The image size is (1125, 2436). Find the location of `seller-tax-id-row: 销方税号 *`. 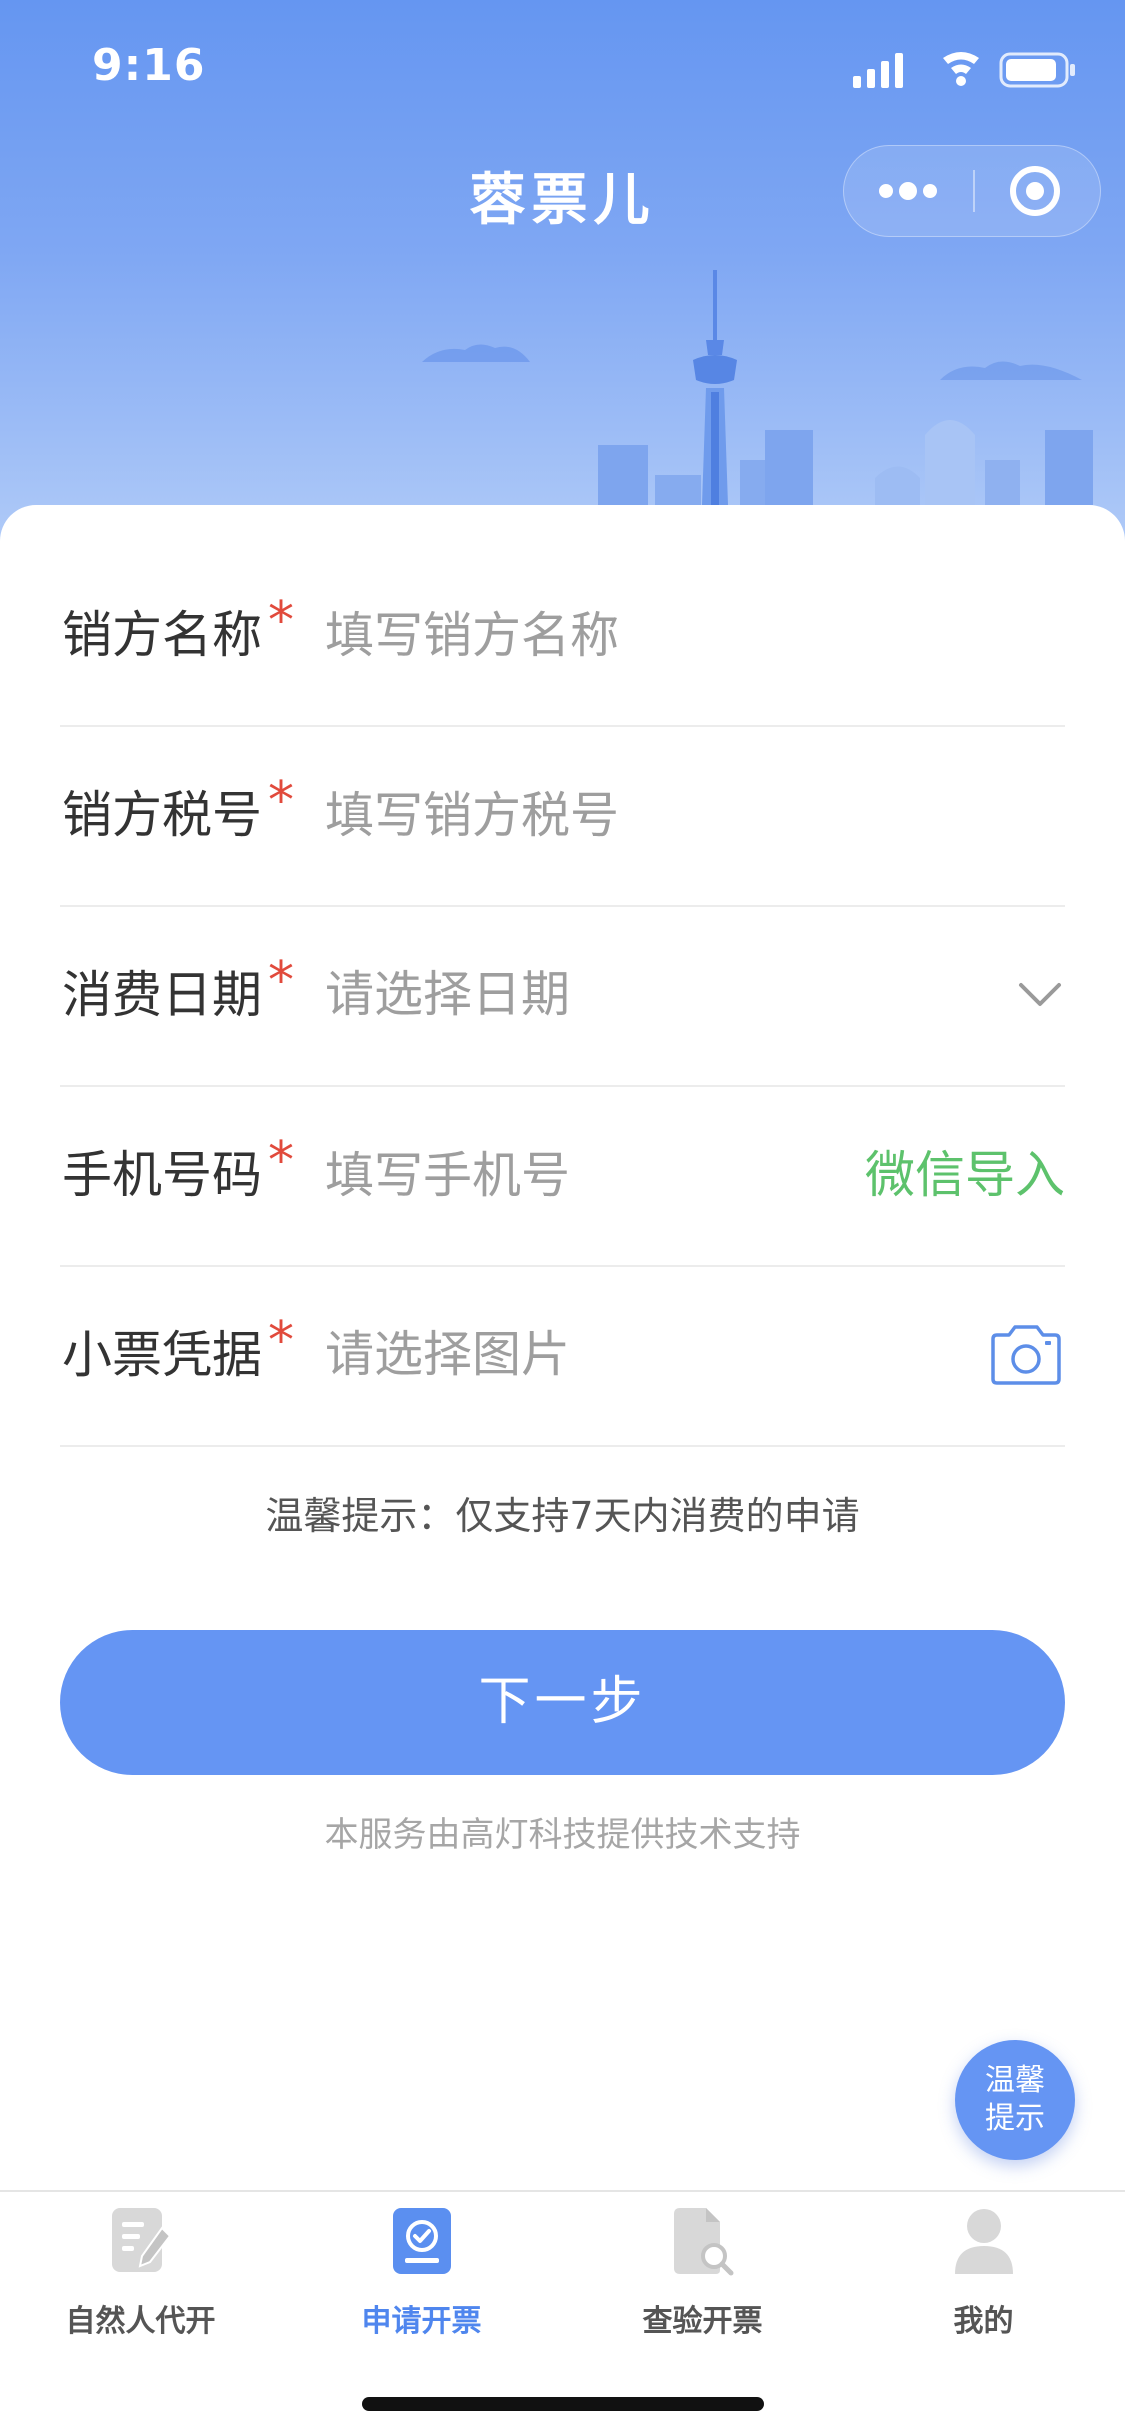

seller-tax-id-row: 销方税号 * is located at coordinates (562, 816).